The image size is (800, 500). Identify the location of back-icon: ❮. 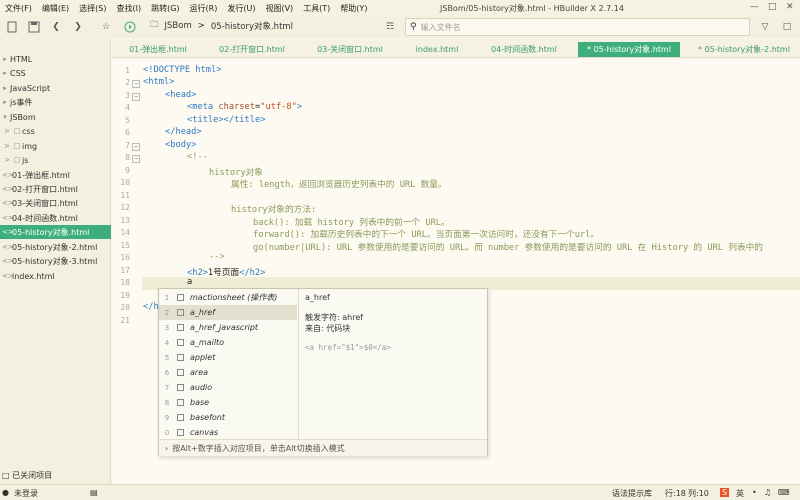
(56, 27).